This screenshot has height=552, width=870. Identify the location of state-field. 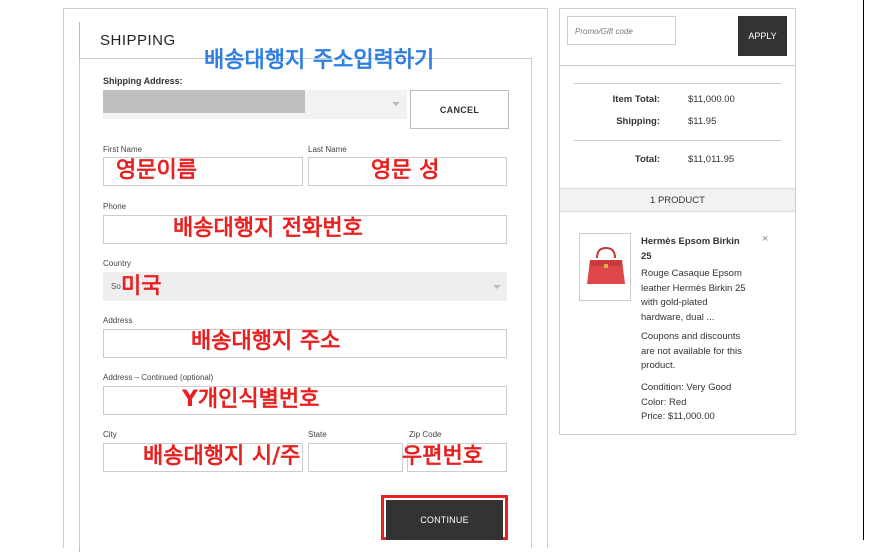
(355, 457).